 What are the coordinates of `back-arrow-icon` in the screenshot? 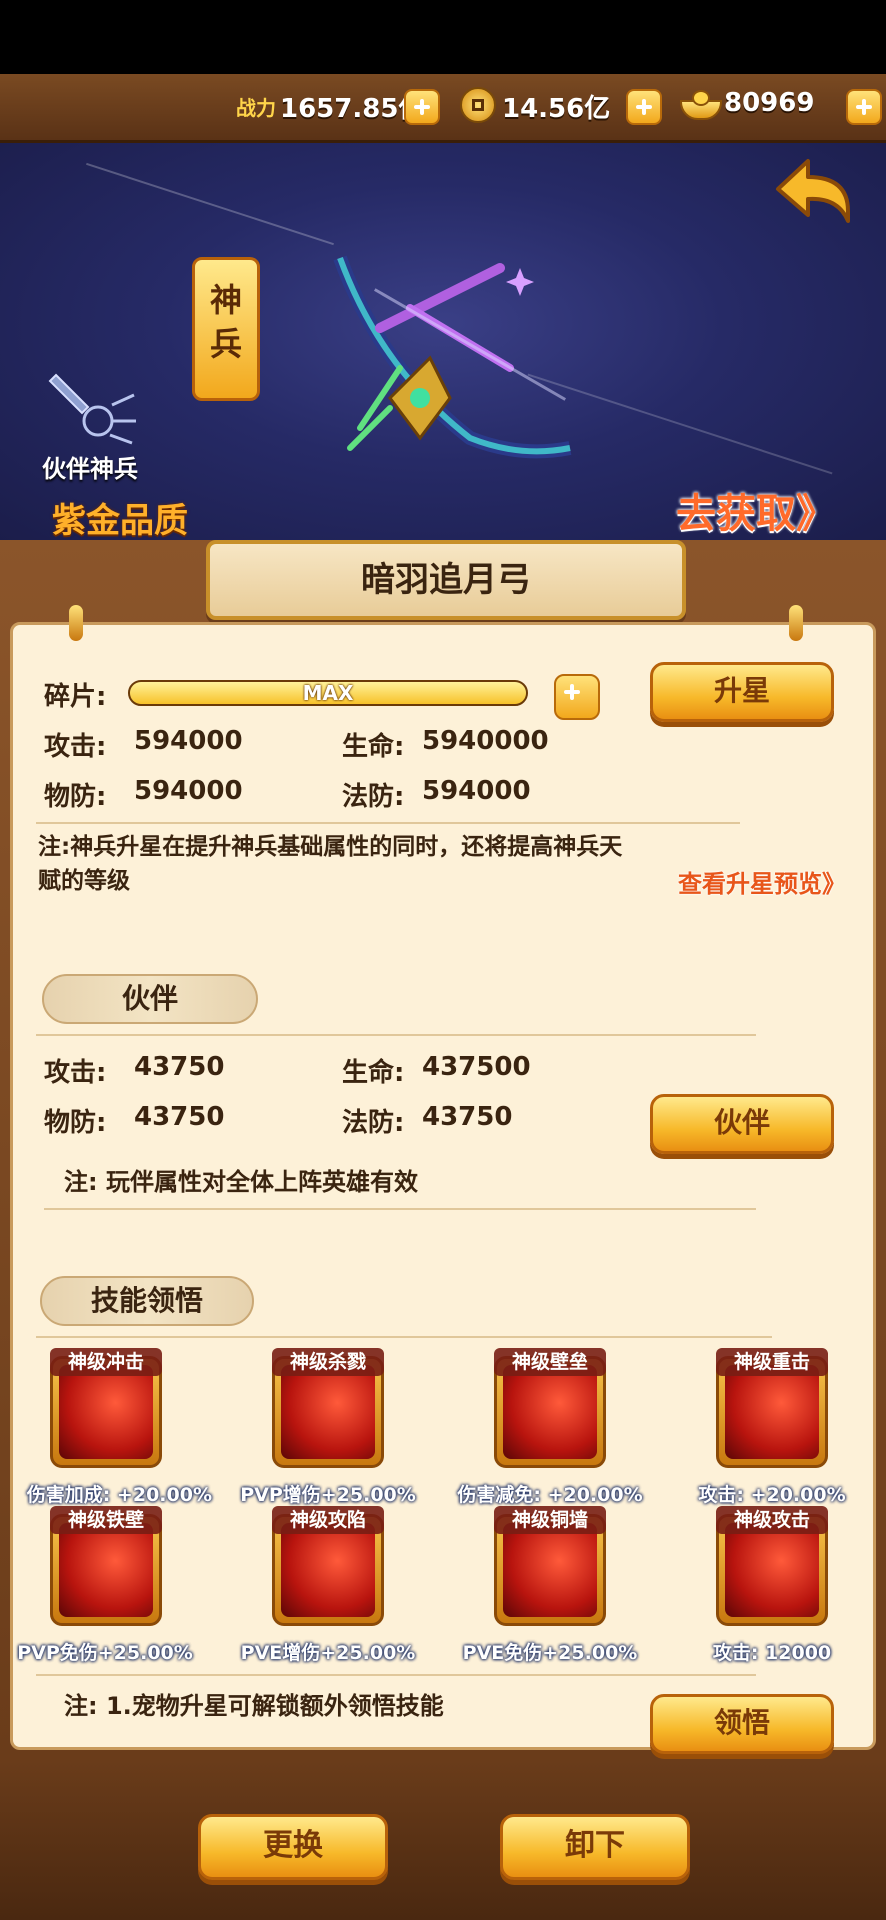 It's located at (813, 191).